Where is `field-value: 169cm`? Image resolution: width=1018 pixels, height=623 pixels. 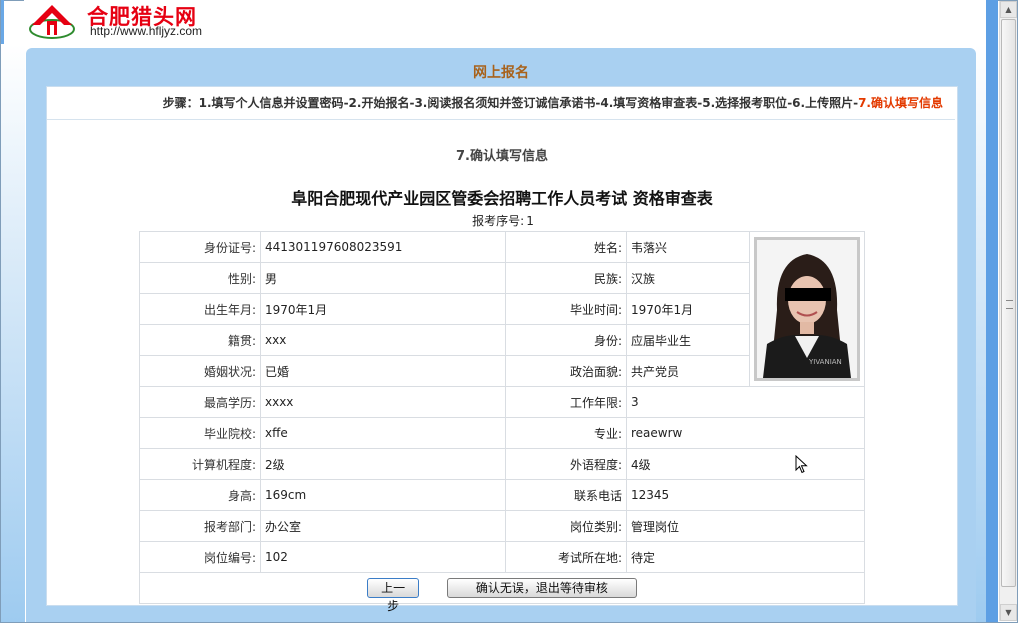
field-value: 169cm is located at coordinates (383, 495).